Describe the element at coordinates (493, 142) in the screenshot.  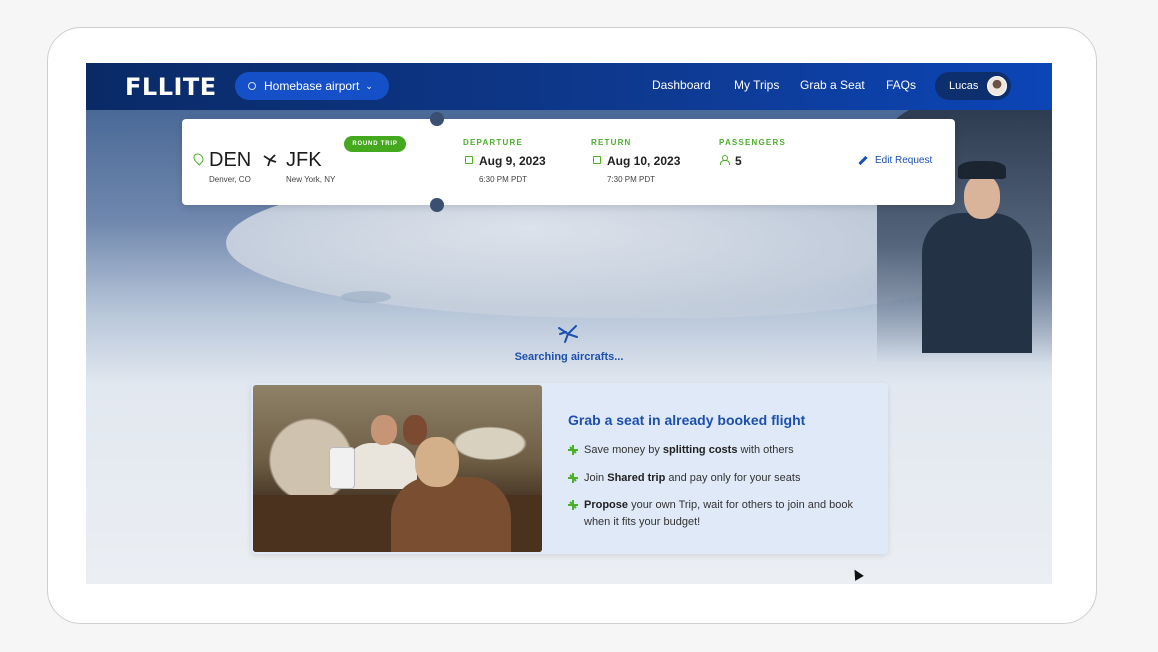
I see `departure-label: DEPARTURE` at that location.